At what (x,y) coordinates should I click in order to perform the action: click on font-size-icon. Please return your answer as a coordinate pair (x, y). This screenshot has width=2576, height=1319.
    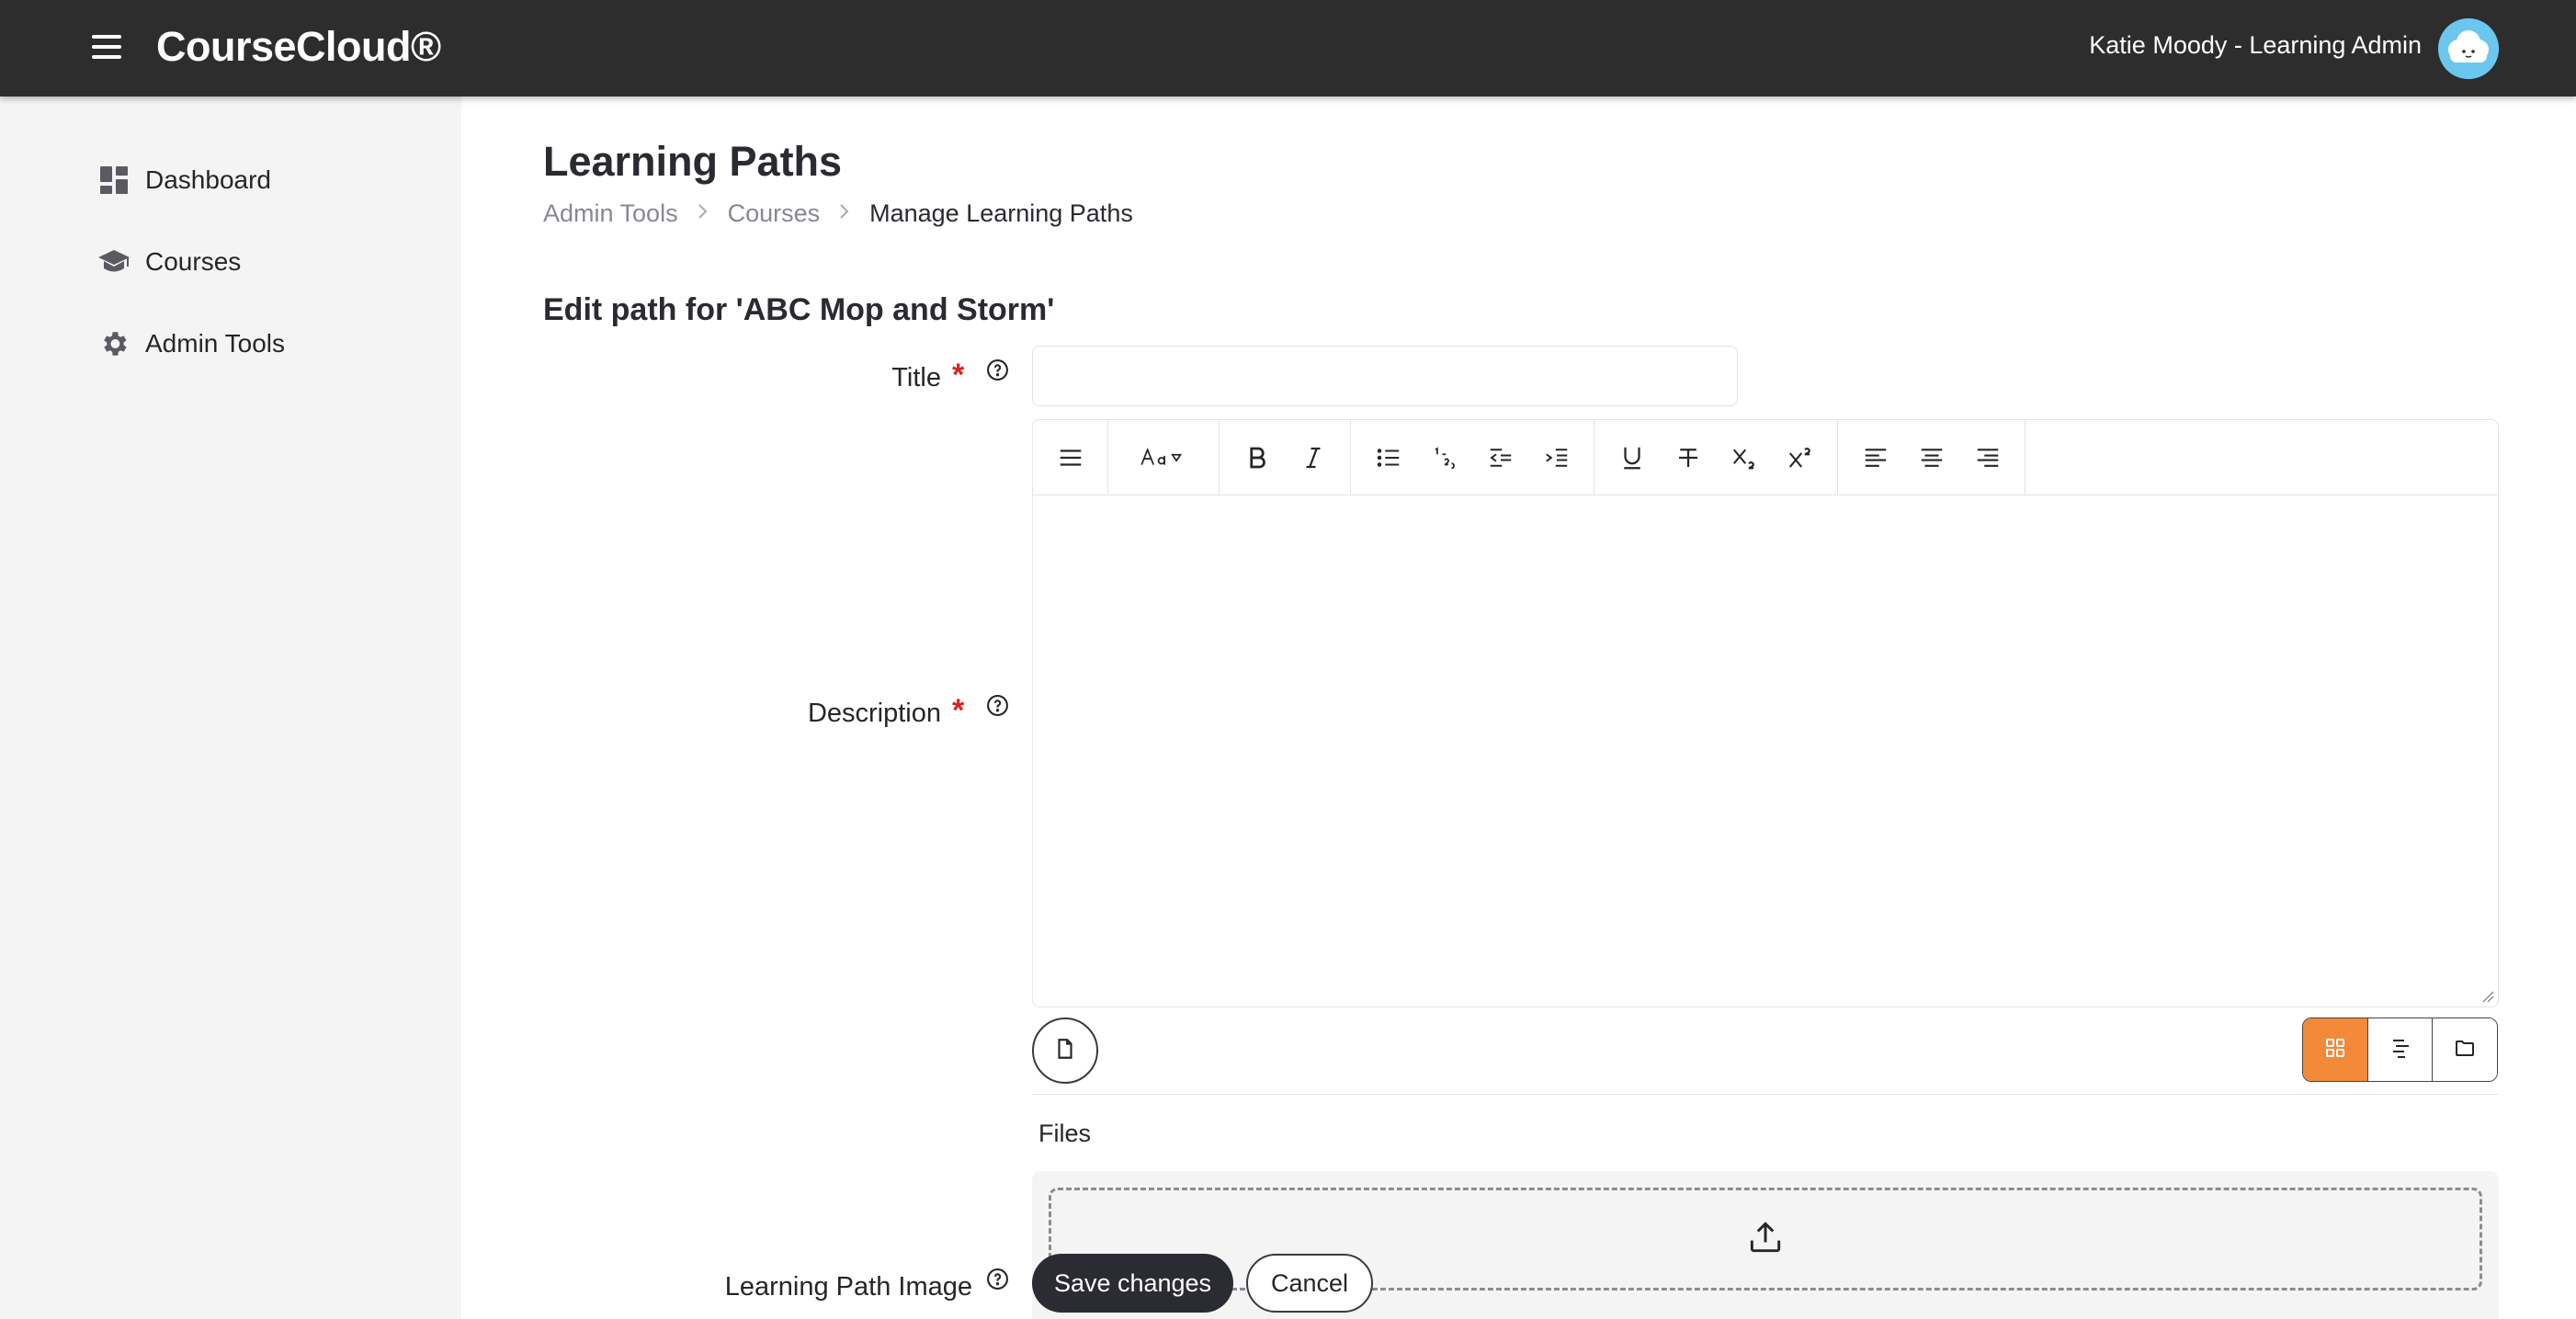
    Looking at the image, I should click on (1163, 457).